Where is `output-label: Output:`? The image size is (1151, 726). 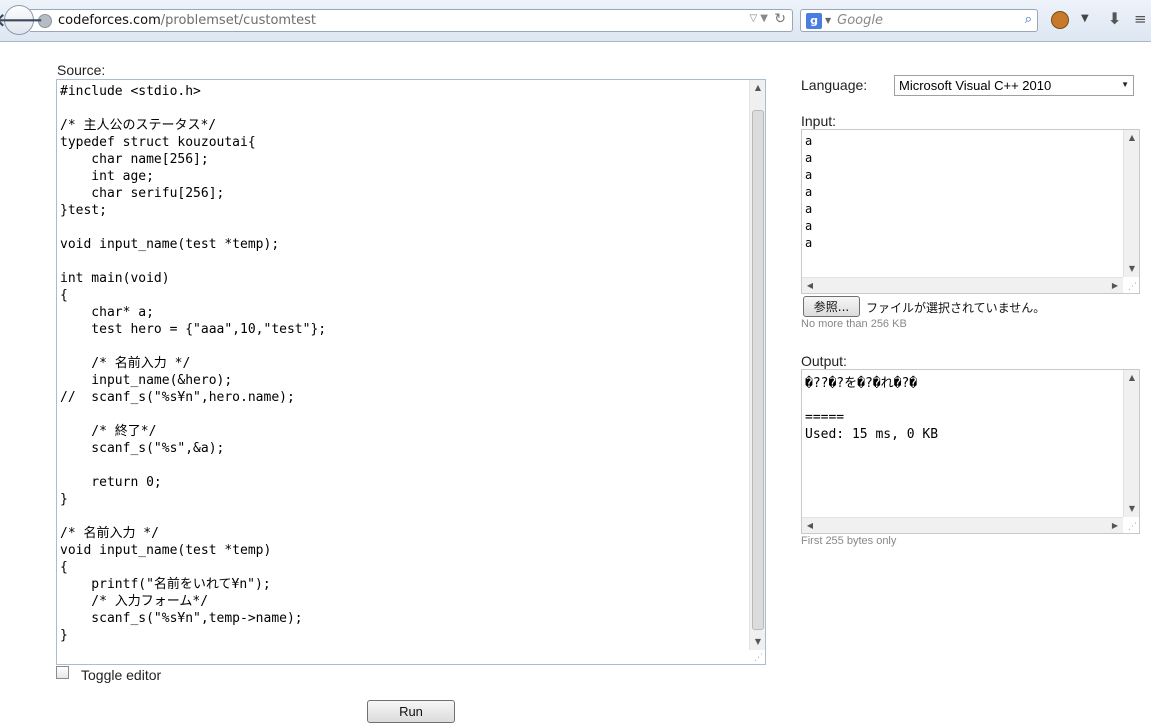
output-label: Output: is located at coordinates (824, 361).